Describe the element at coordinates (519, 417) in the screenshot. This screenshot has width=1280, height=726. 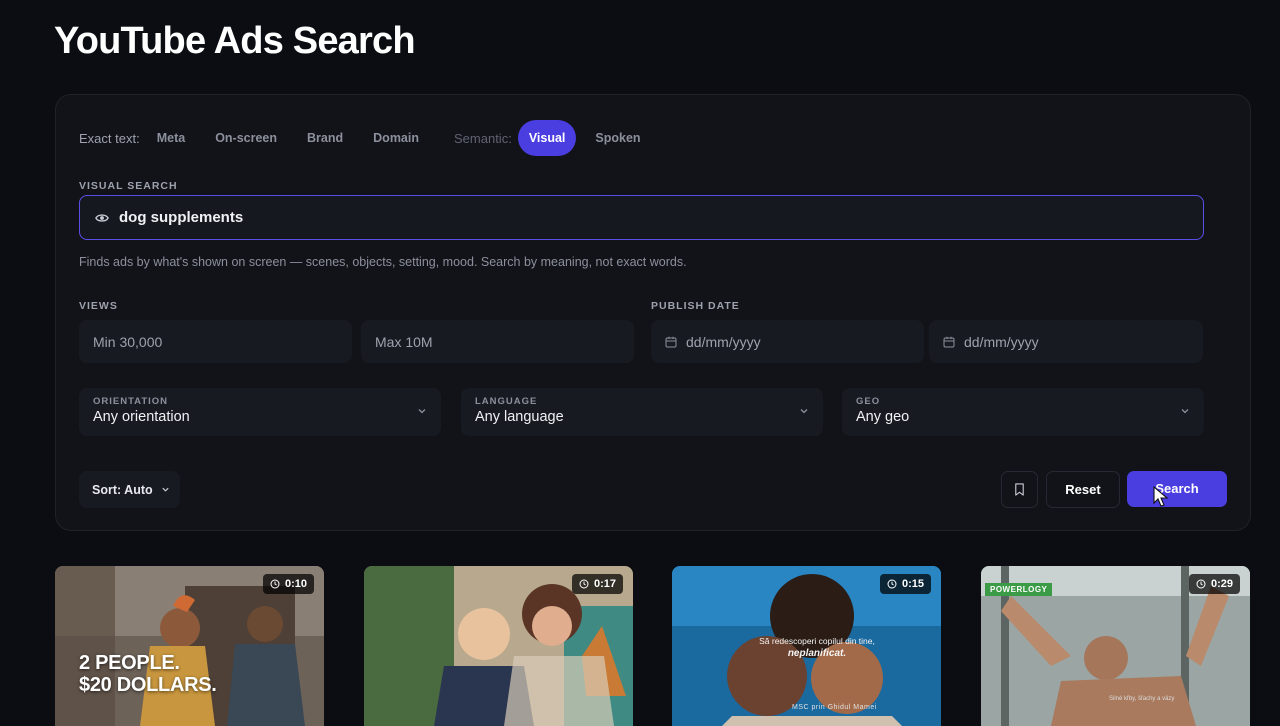
I see `language-value: Any language` at that location.